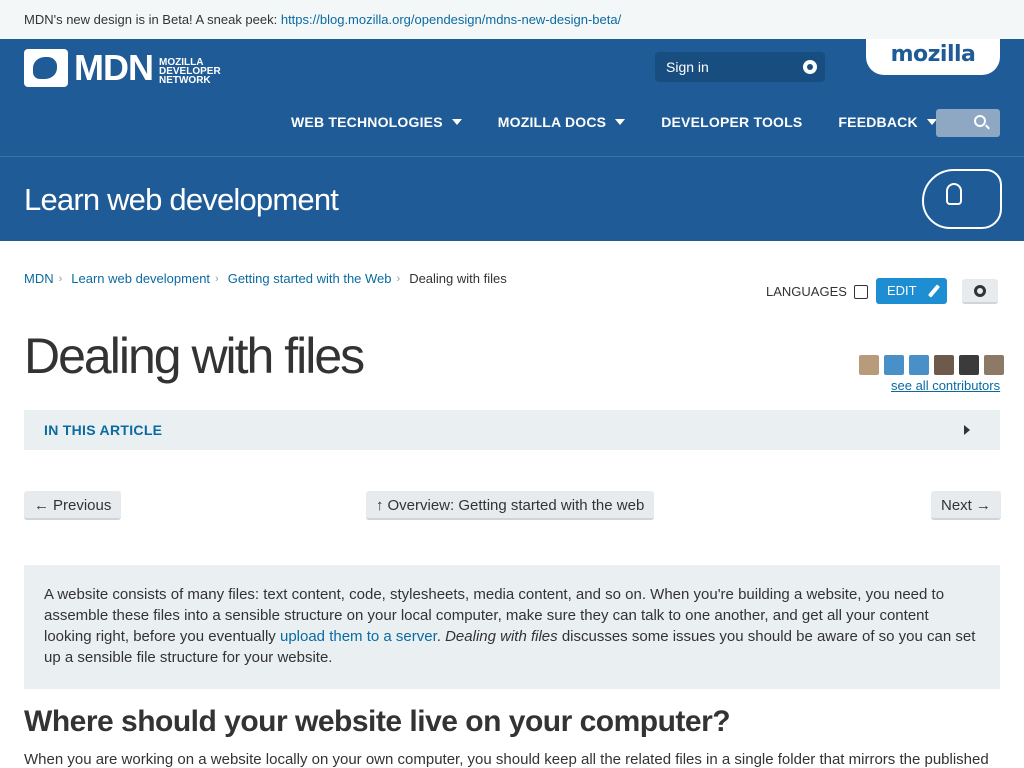 The height and width of the screenshot is (768, 1024). What do you see at coordinates (562, 122) in the screenshot?
I see `nav-mozilla-docs: MOZILLA DOCS` at bounding box center [562, 122].